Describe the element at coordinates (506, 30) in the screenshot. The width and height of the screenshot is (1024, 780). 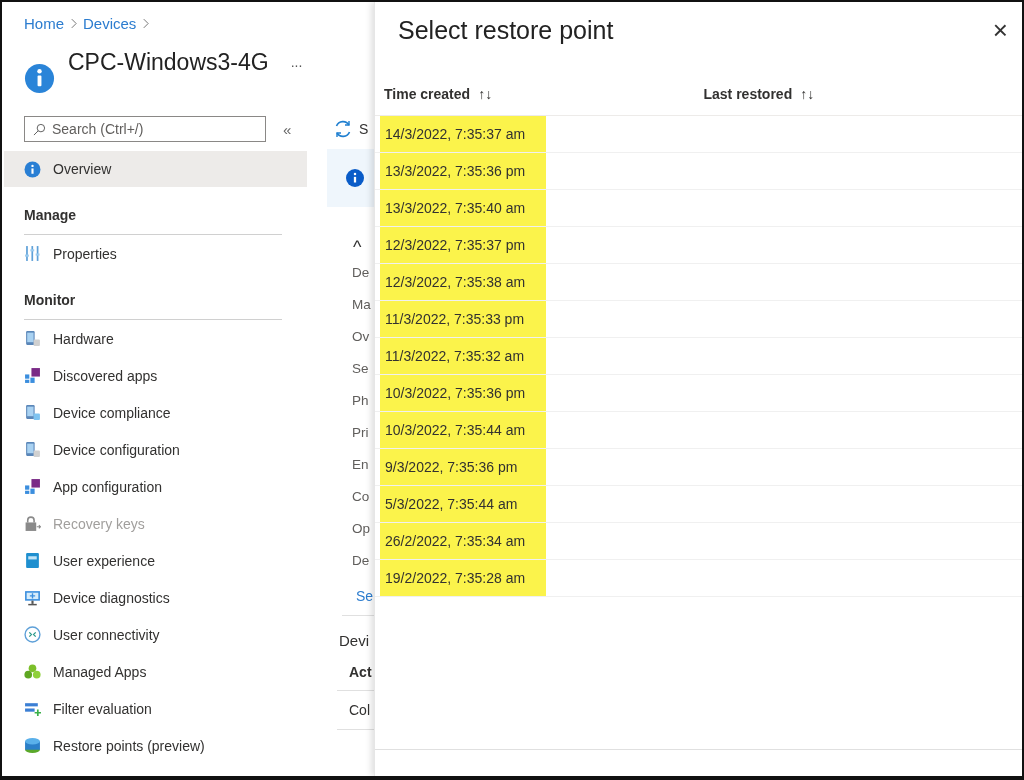
I see `panel-title: Select restore point` at that location.